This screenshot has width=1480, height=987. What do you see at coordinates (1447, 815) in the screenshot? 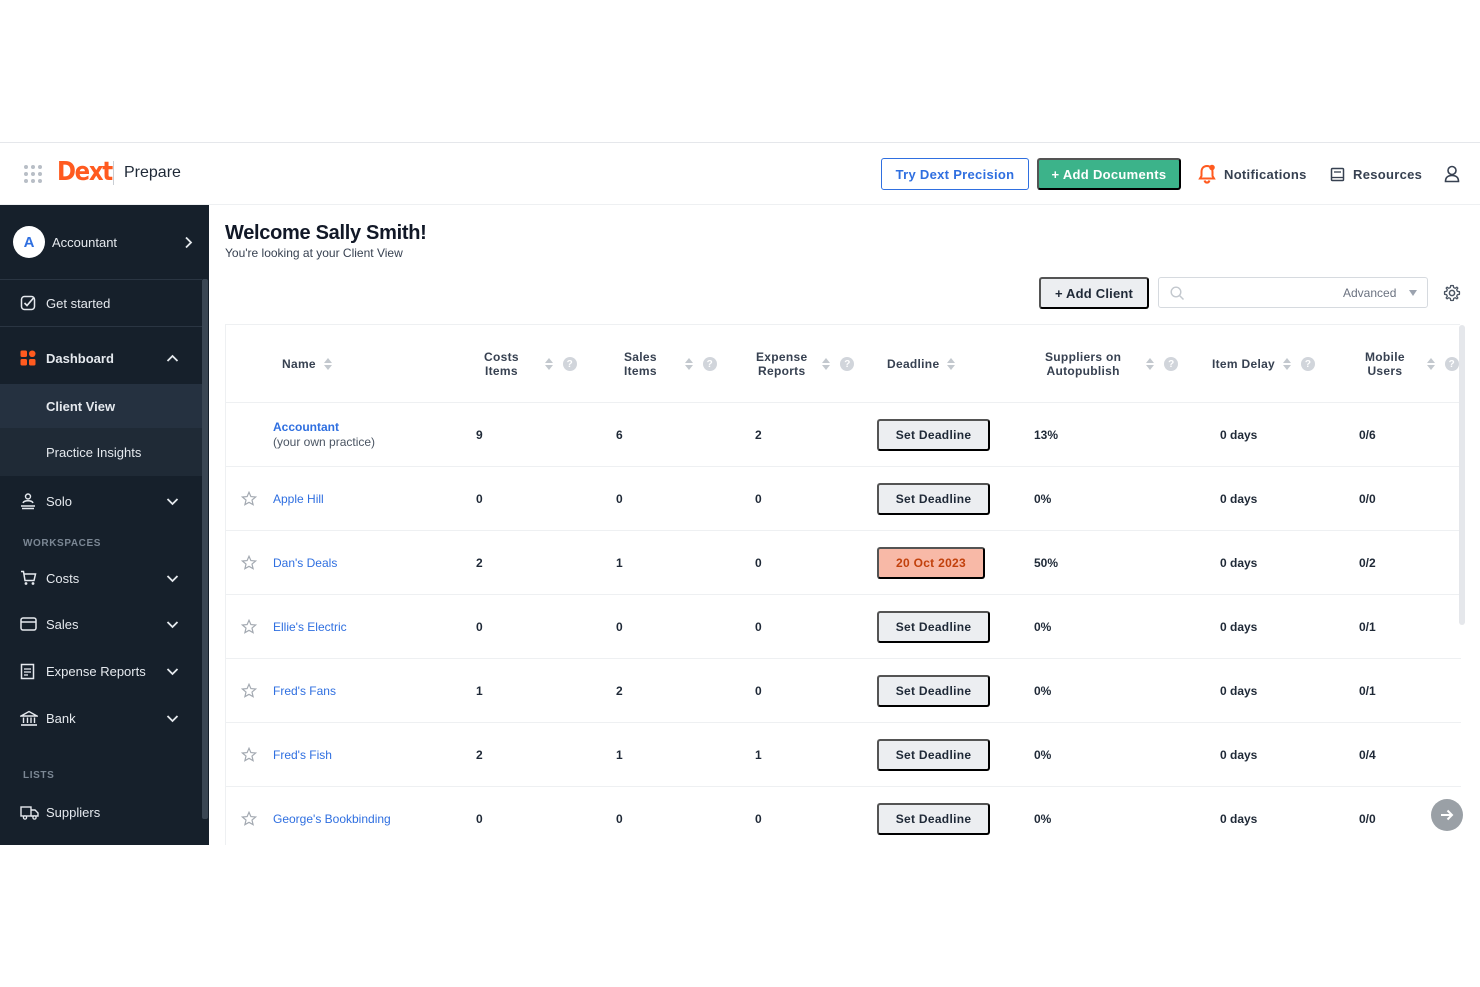
I see `scroll-right-button` at bounding box center [1447, 815].